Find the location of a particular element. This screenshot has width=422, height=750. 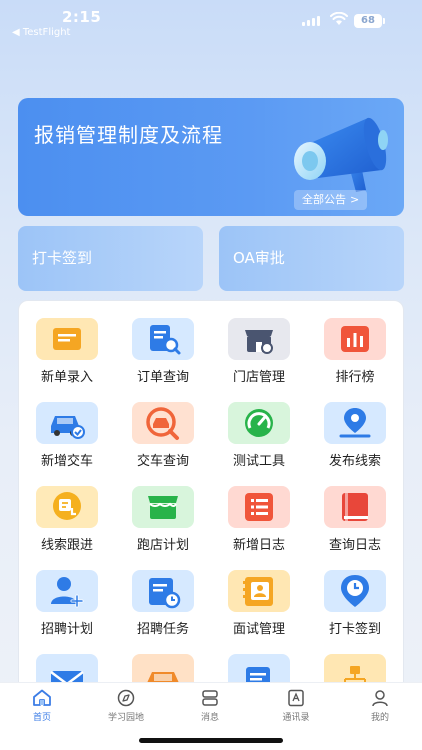

grid-item-car-check: 新增交车 is located at coordinates (67, 427).